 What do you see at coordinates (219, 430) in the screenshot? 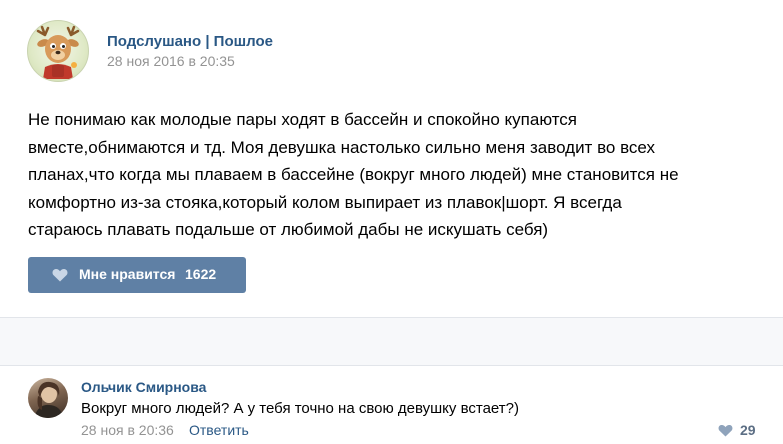
I see `reply-link: Ответить` at bounding box center [219, 430].